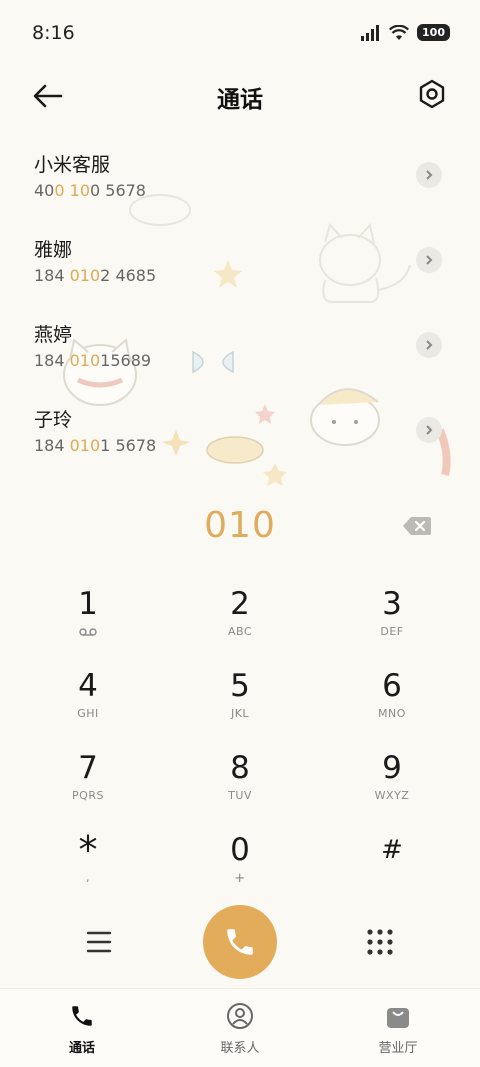  I want to click on gear-icon, so click(432, 94).